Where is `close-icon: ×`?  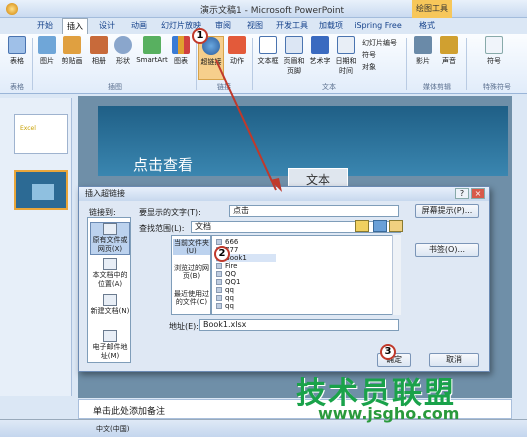 close-icon: × is located at coordinates (478, 193).